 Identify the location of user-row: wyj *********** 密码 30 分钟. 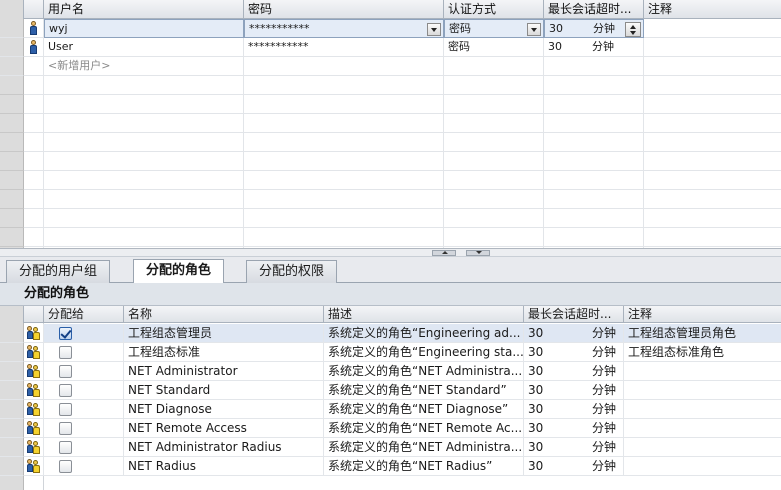
(390, 28).